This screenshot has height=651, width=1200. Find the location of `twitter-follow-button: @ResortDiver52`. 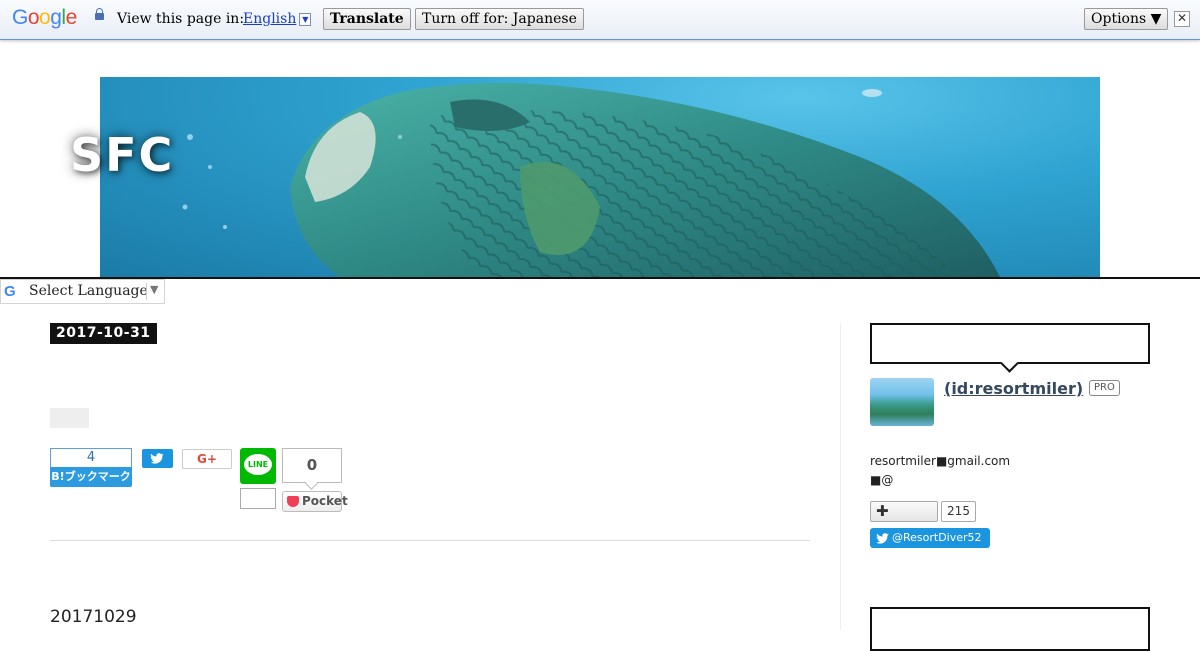

twitter-follow-button: @ResortDiver52 is located at coordinates (930, 538).